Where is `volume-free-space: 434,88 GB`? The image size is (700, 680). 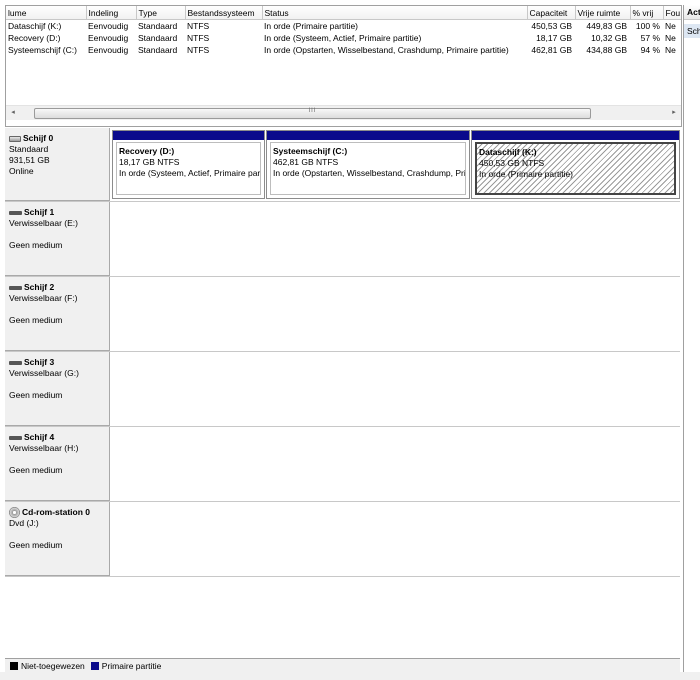 volume-free-space: 434,88 GB is located at coordinates (606, 50).